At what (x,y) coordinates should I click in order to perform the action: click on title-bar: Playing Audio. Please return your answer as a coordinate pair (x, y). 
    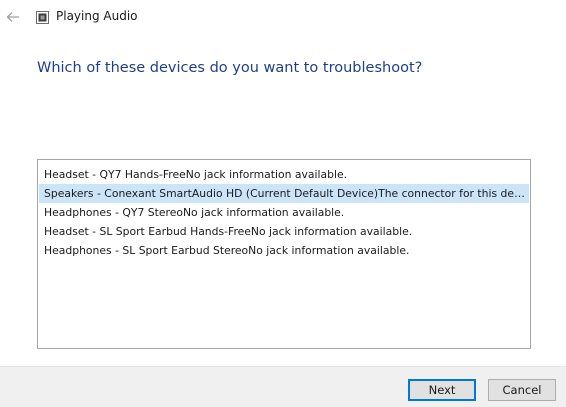
    Looking at the image, I should click on (283, 17).